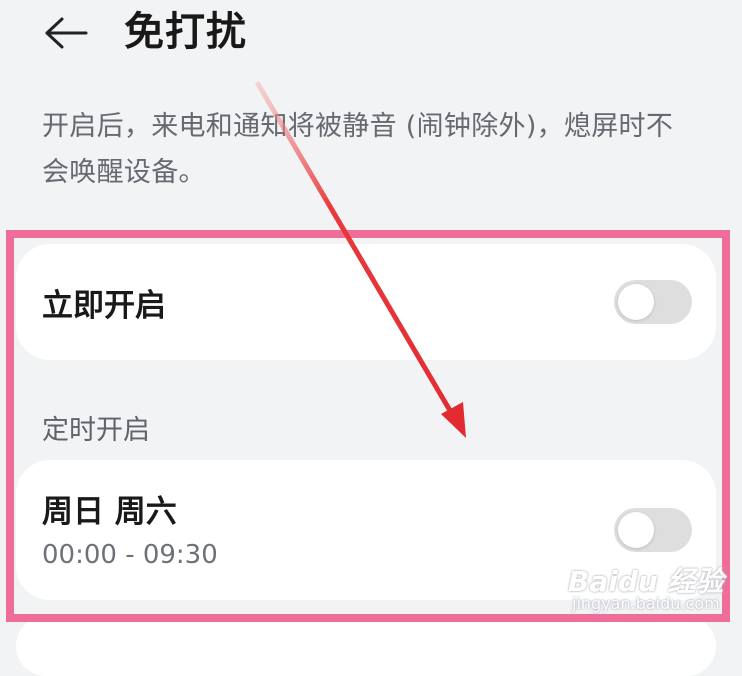 Image resolution: width=742 pixels, height=676 pixels. What do you see at coordinates (366, 646) in the screenshot?
I see `next-card-partial` at bounding box center [366, 646].